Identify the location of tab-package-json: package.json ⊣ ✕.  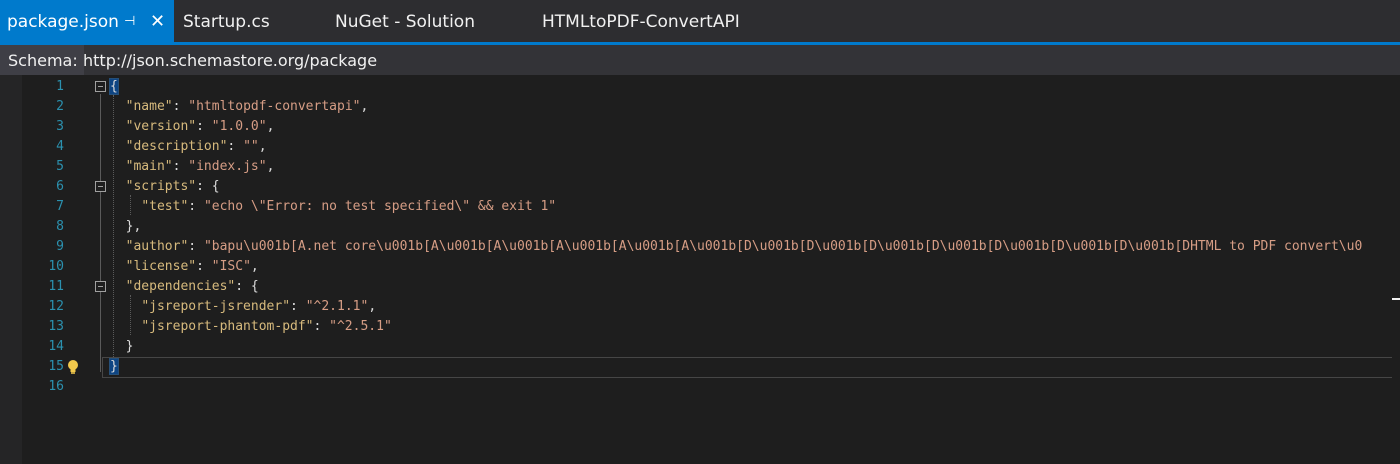
(87, 21).